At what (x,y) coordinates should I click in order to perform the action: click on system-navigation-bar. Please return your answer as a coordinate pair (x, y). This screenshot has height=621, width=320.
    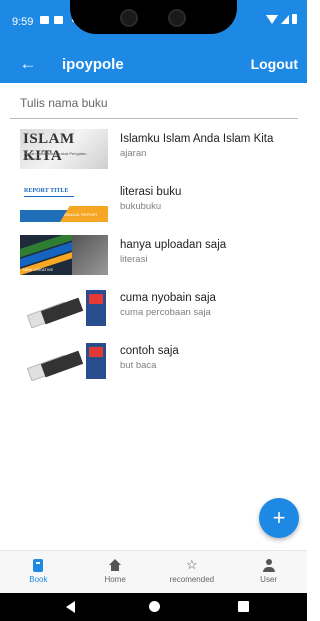
    Looking at the image, I should click on (153, 607).